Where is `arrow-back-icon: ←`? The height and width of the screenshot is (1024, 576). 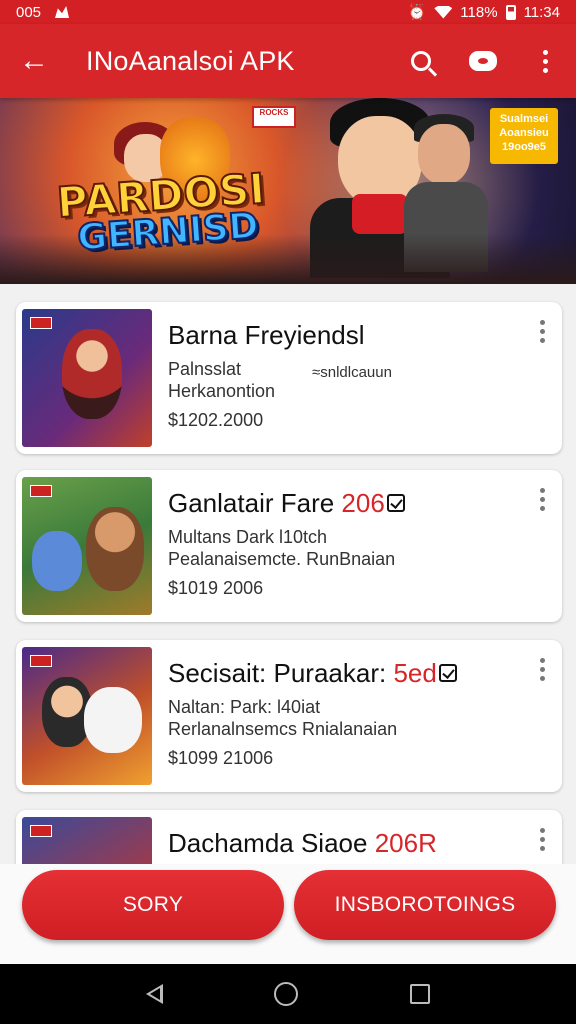 arrow-back-icon: ← is located at coordinates (34, 60).